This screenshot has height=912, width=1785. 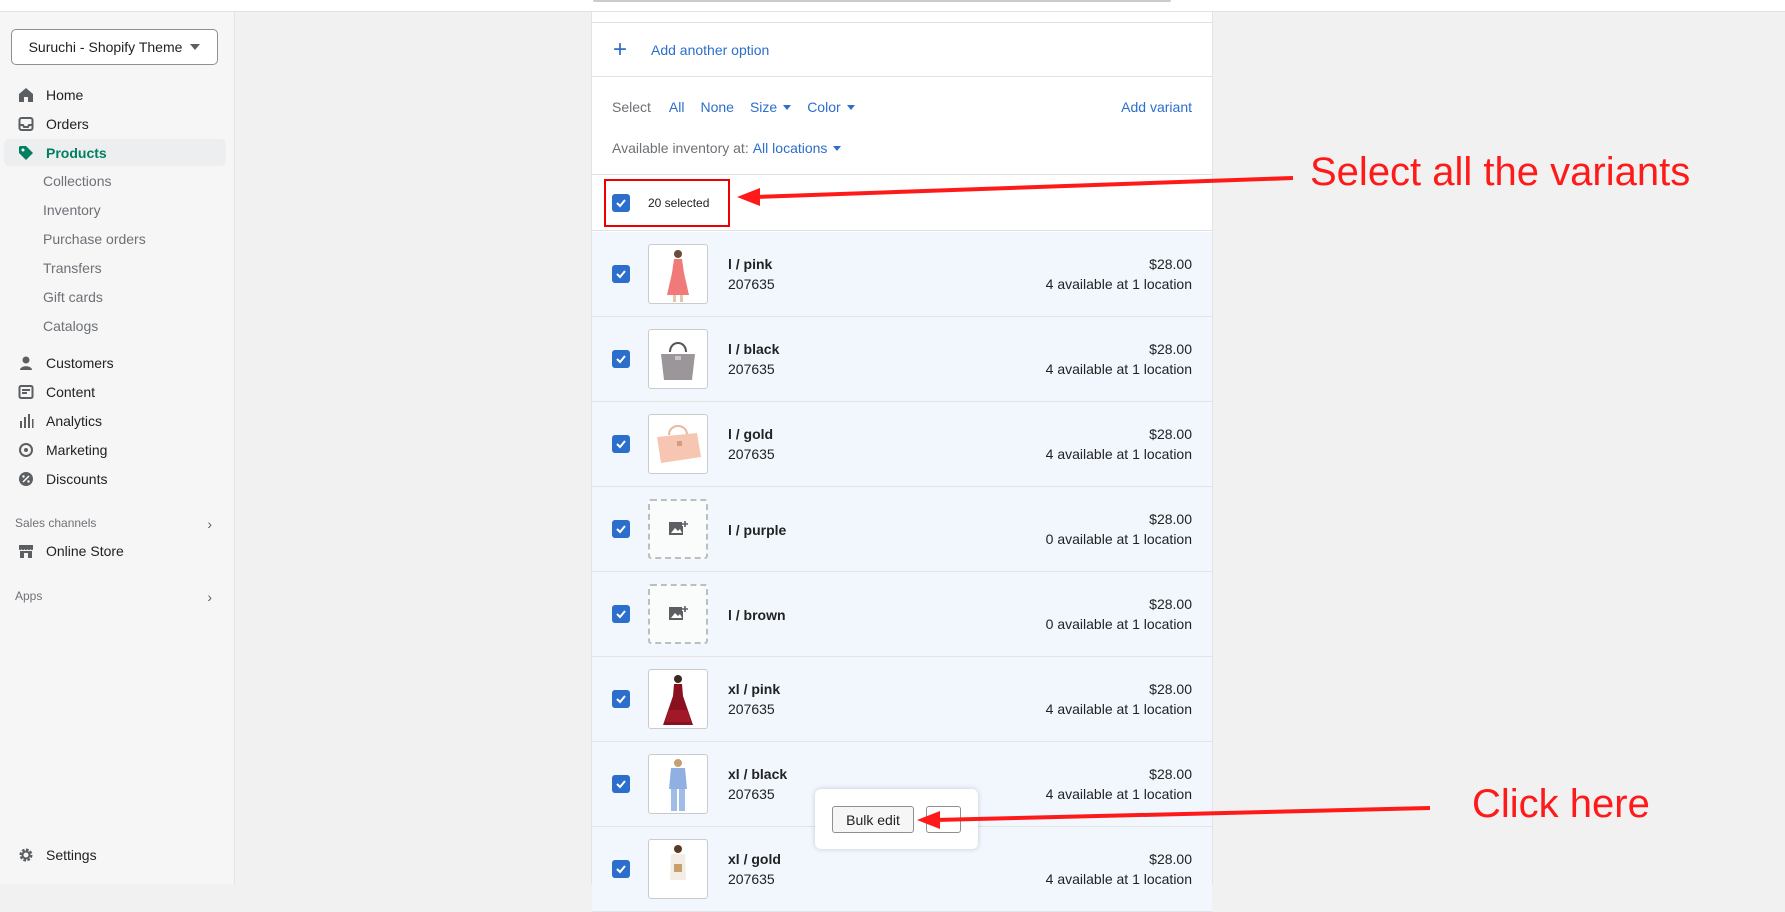 I want to click on variant-image-pink-dress, so click(x=678, y=274).